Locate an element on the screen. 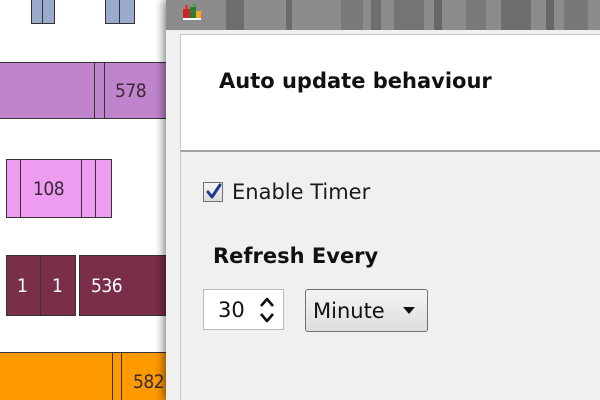  enable-timer-row: Enable Timer is located at coordinates (286, 192).